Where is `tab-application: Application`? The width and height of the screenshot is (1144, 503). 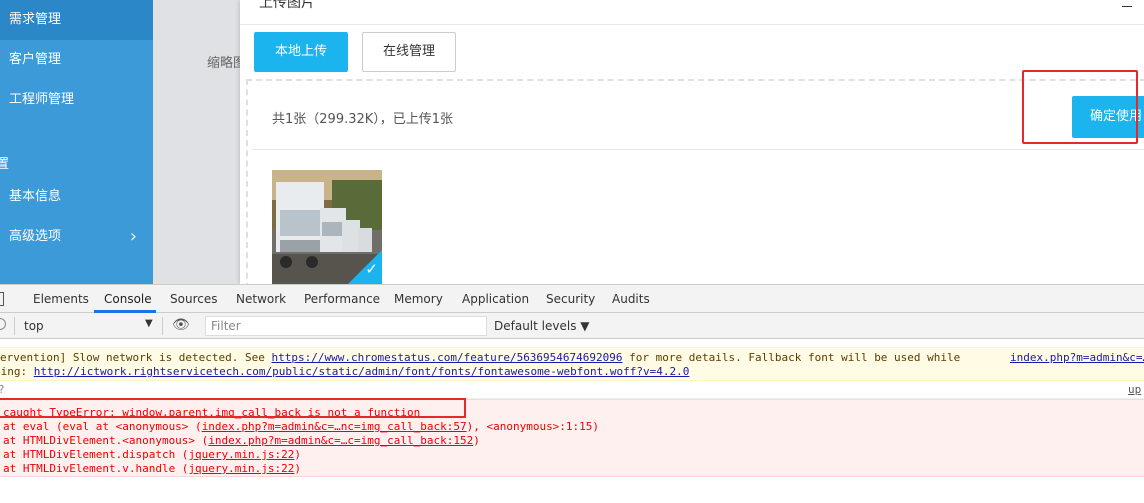
tab-application: Application is located at coordinates (495, 299).